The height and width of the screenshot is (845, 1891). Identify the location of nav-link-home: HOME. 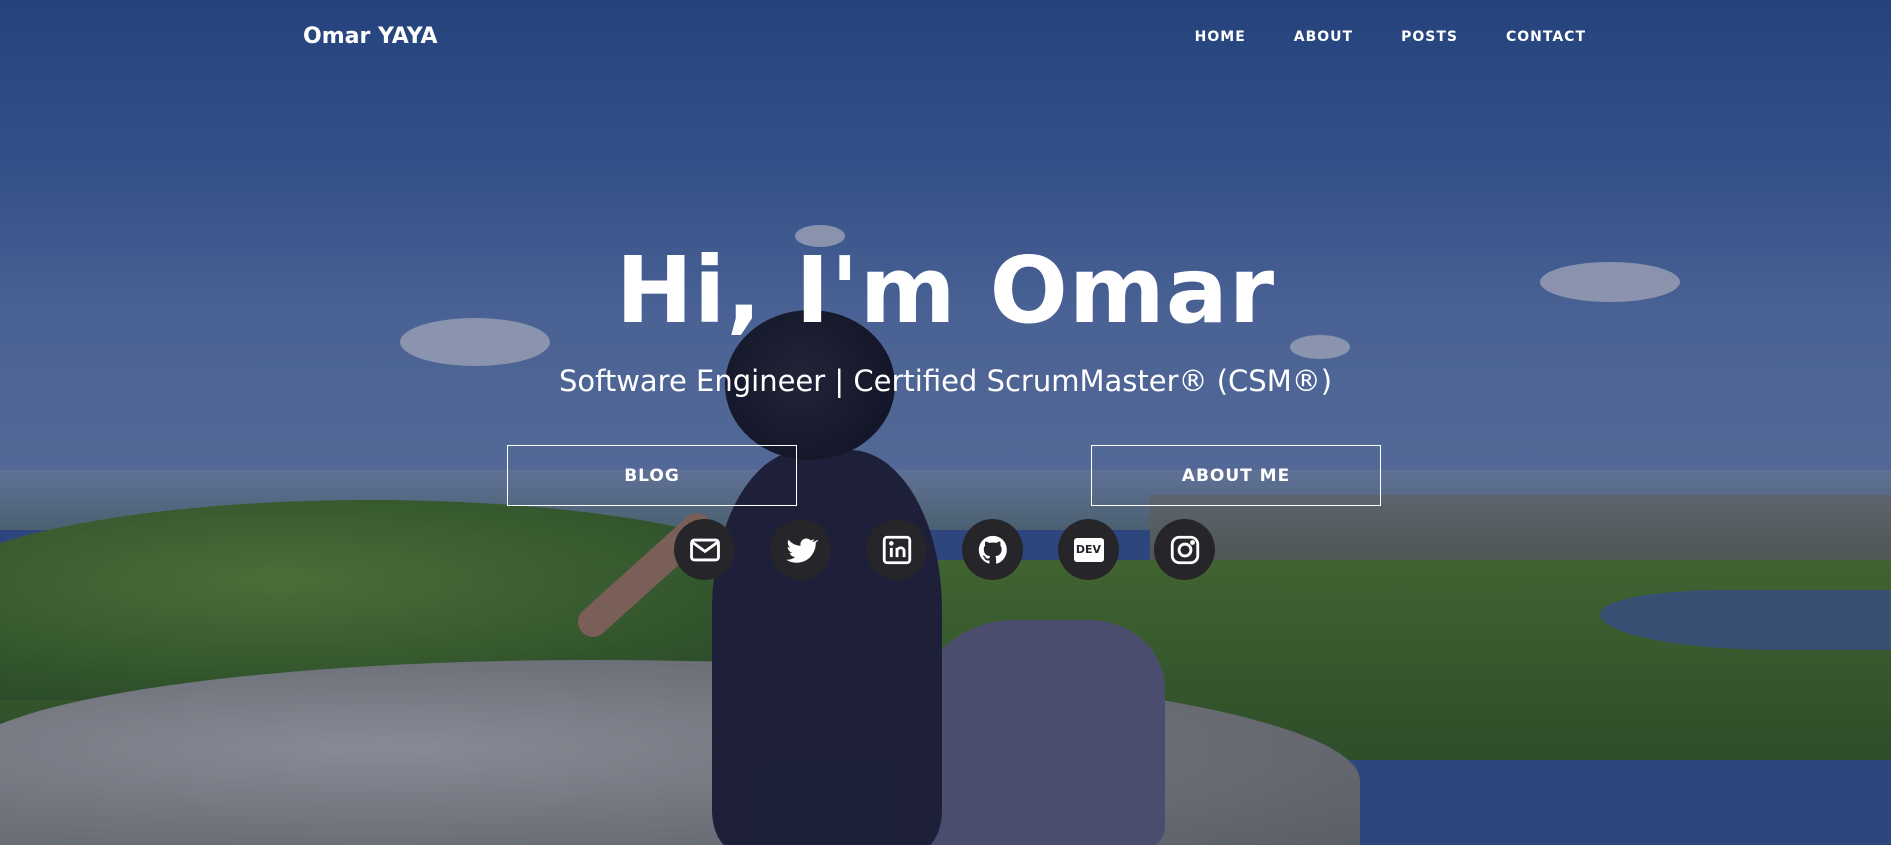
(1220, 37).